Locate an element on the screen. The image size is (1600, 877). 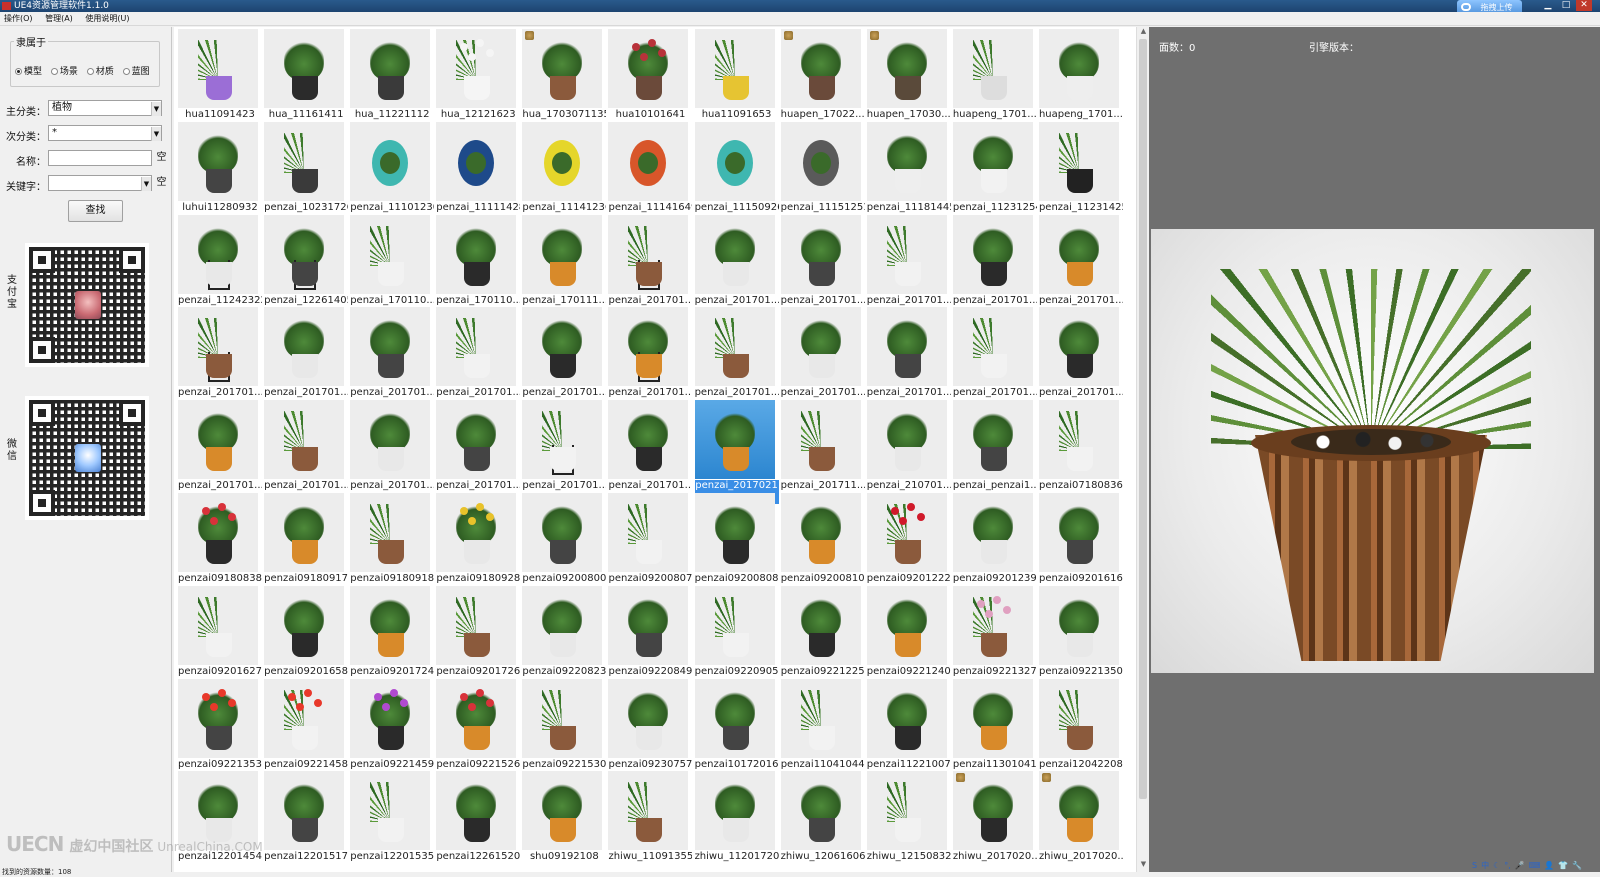
asset-thumbnail: zhiwu_11201720 is located at coordinates (736, 817).